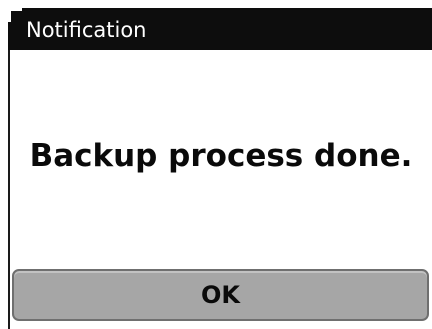  What do you see at coordinates (86, 30) in the screenshot?
I see `dialog-title: Notification` at bounding box center [86, 30].